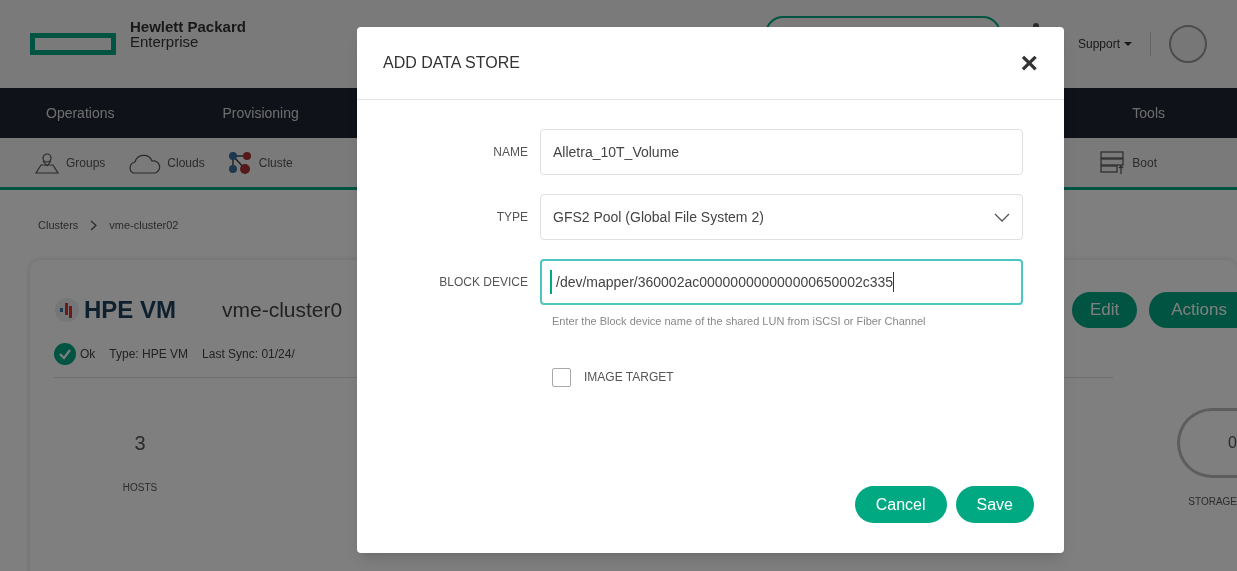  I want to click on text-field: Alletra_10T_Volume, so click(781, 152).